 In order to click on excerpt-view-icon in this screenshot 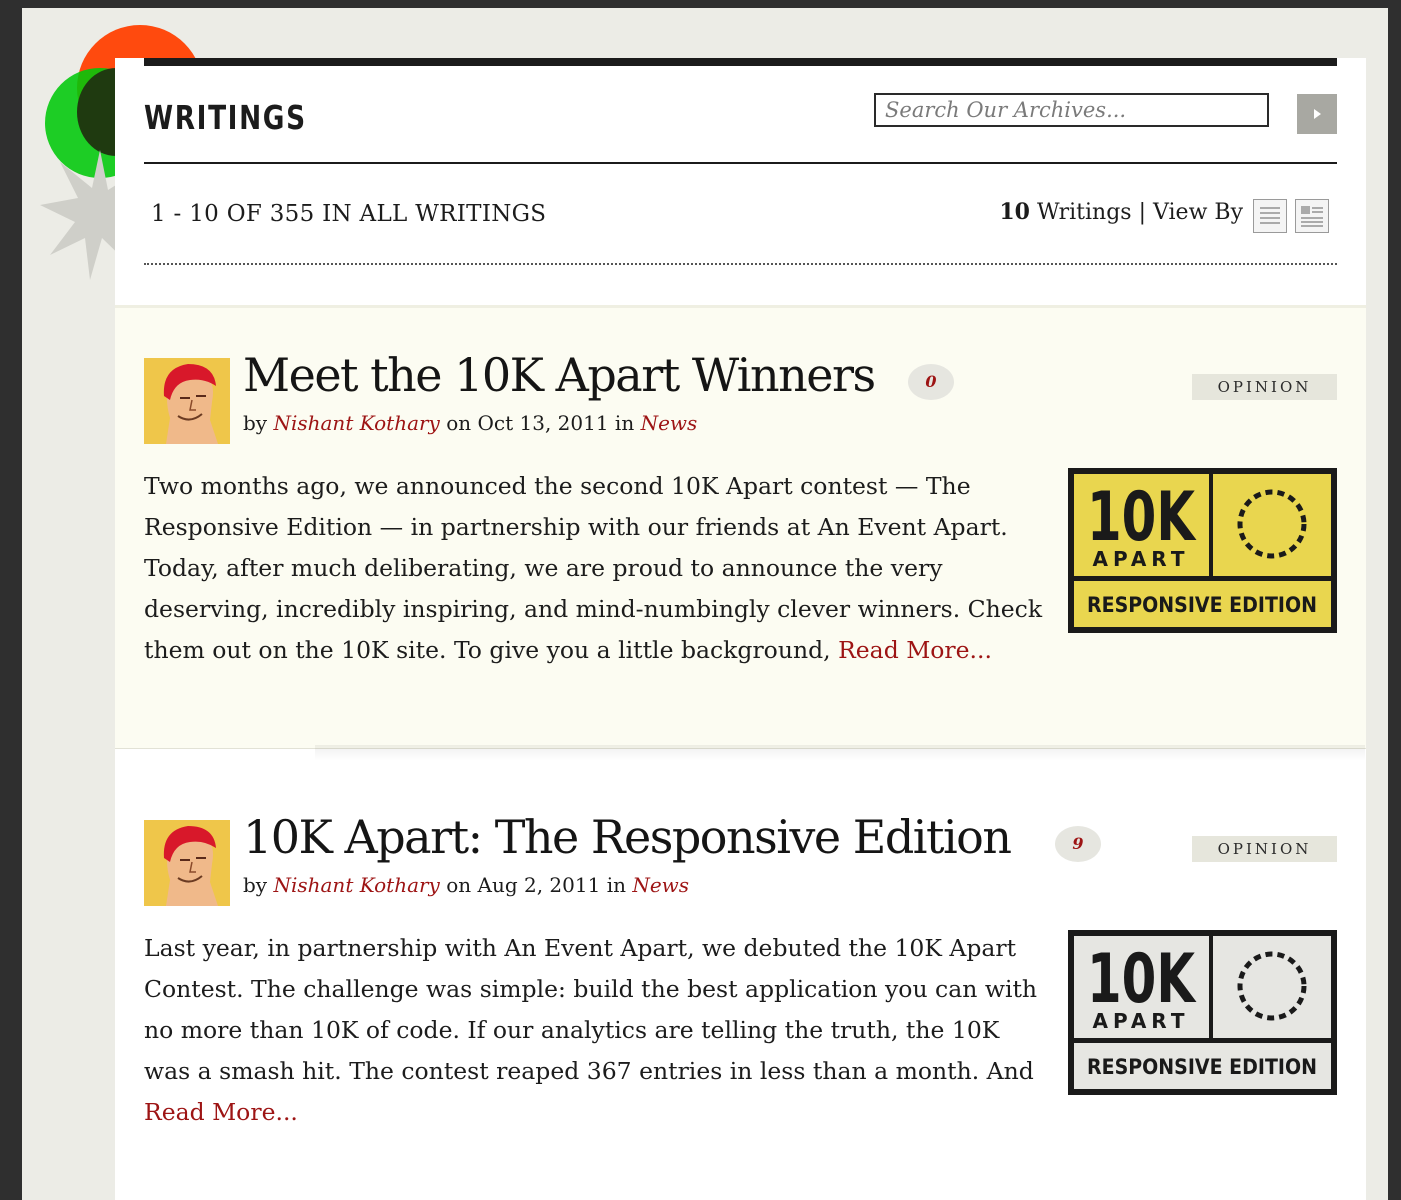, I will do `click(1312, 216)`.